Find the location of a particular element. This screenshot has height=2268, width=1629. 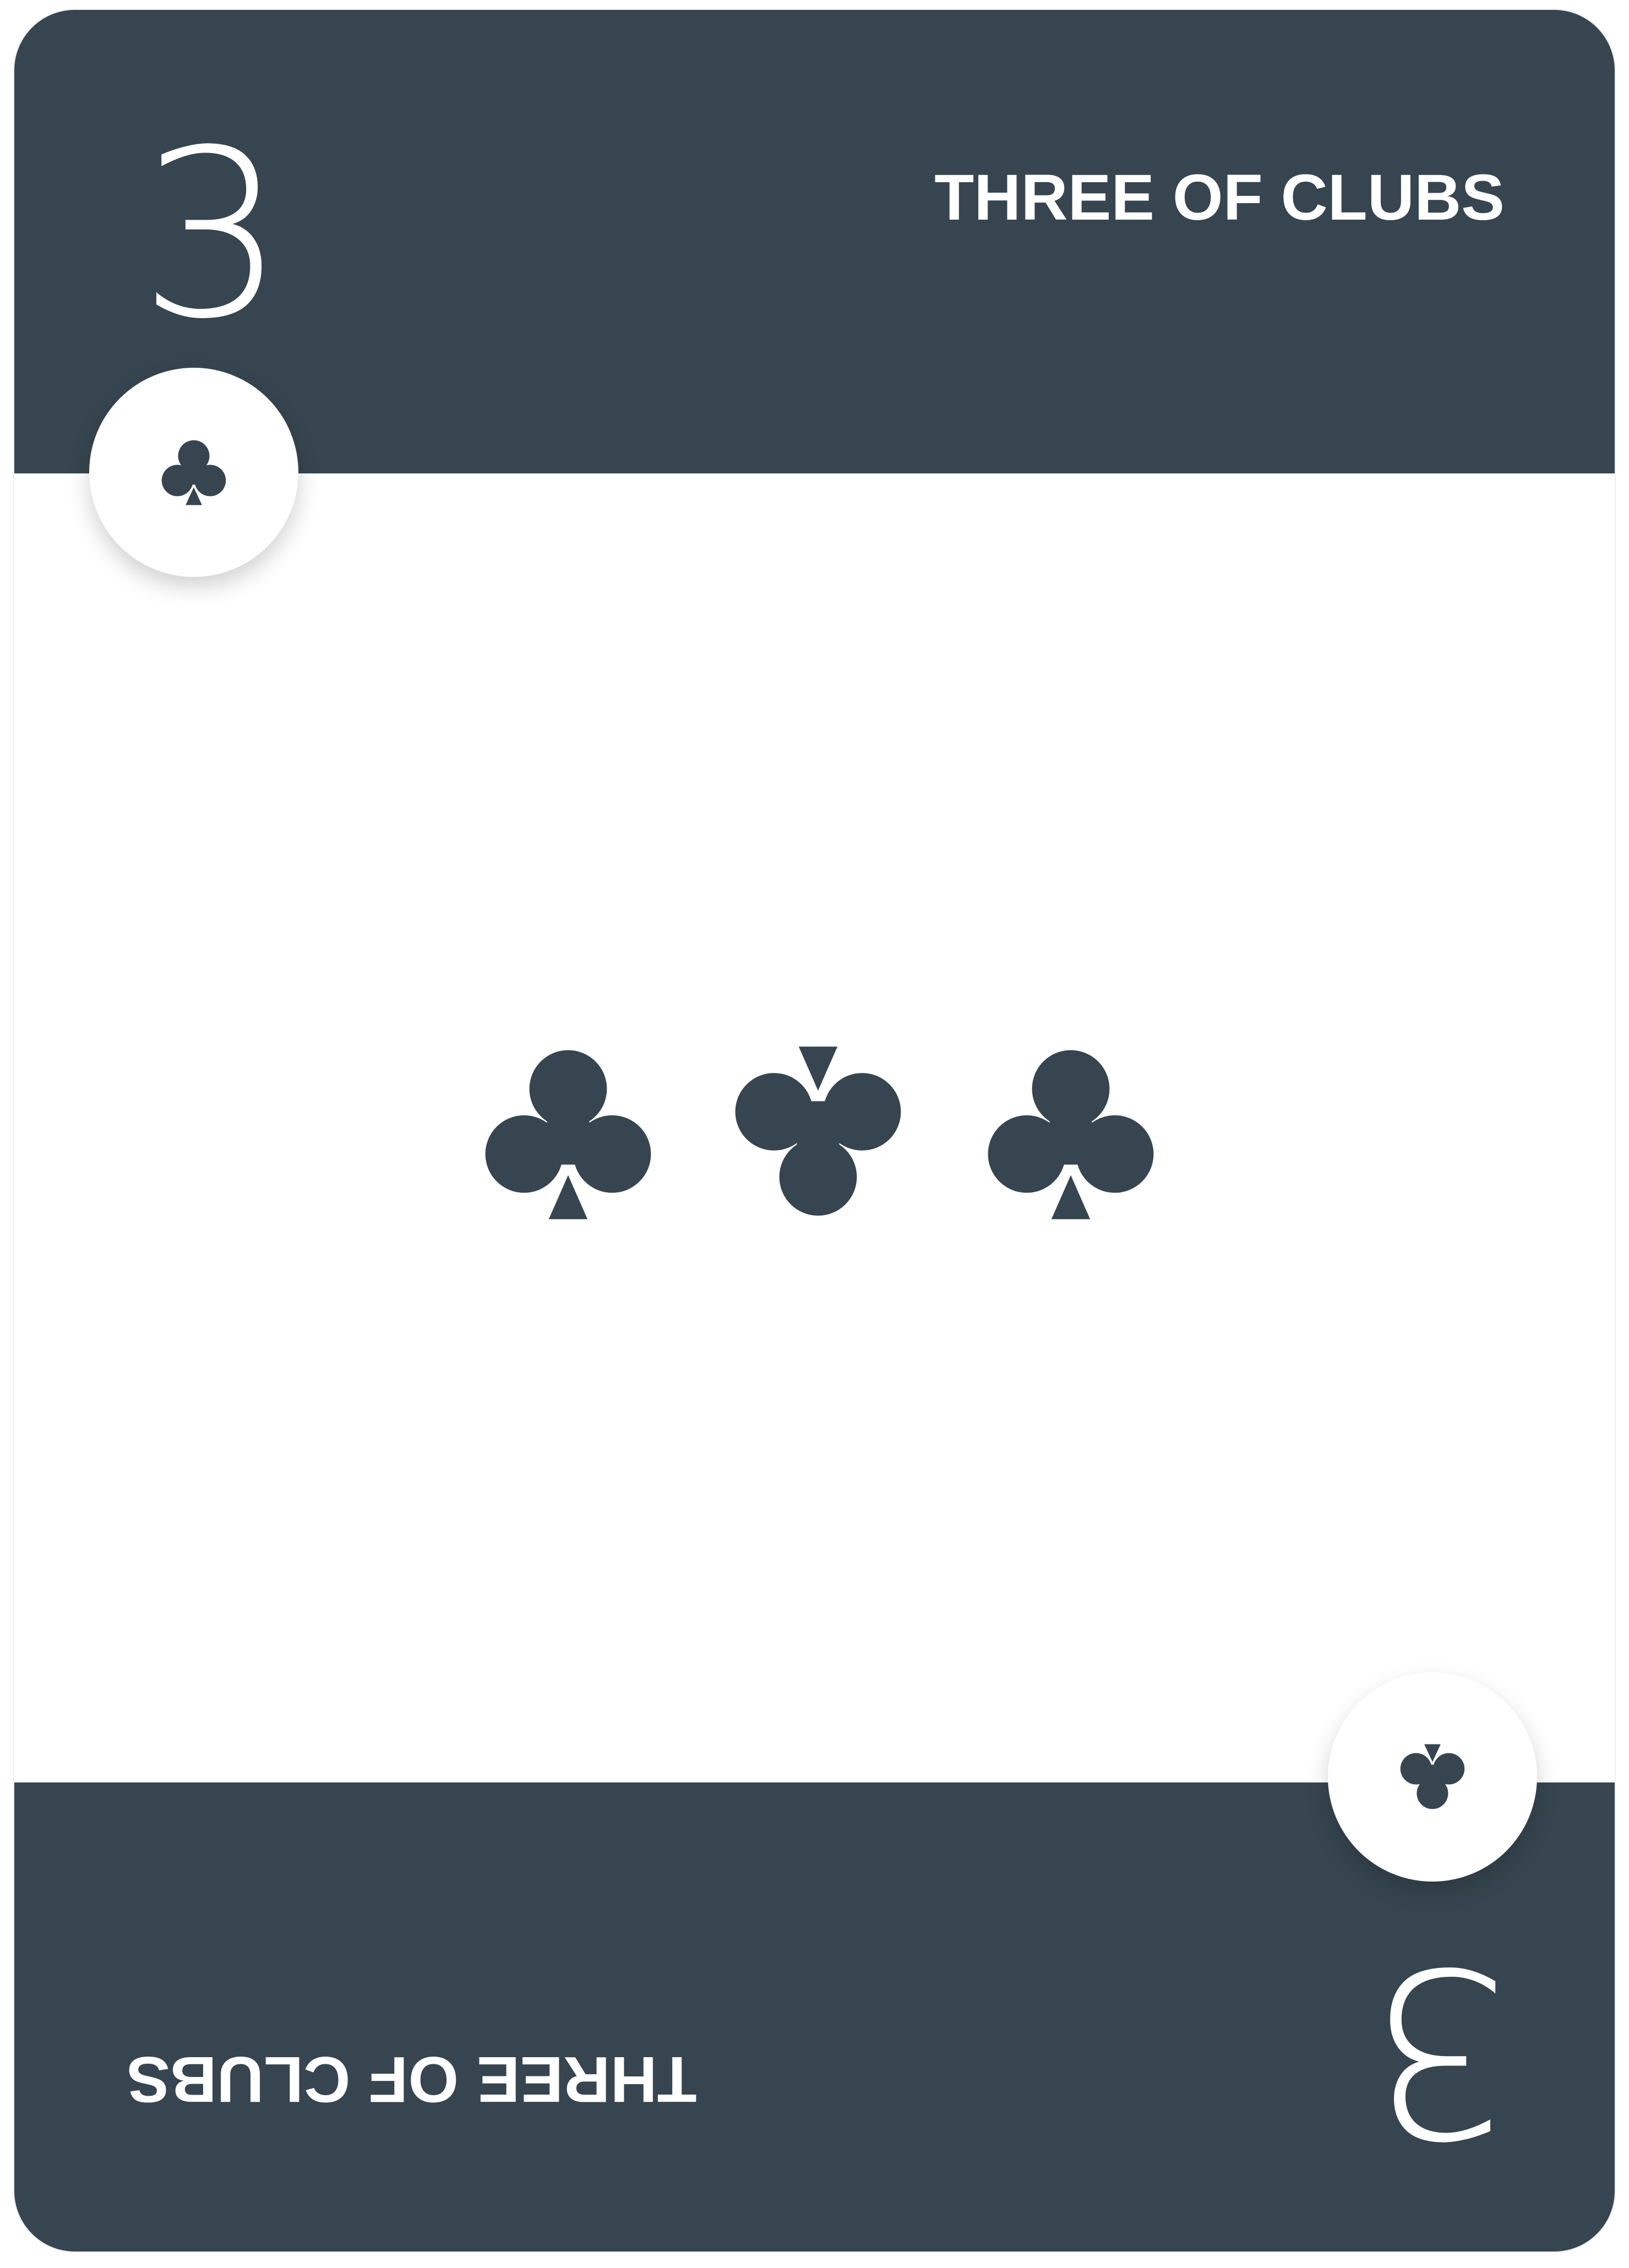

suit-badge-bottom is located at coordinates (1432, 1777).